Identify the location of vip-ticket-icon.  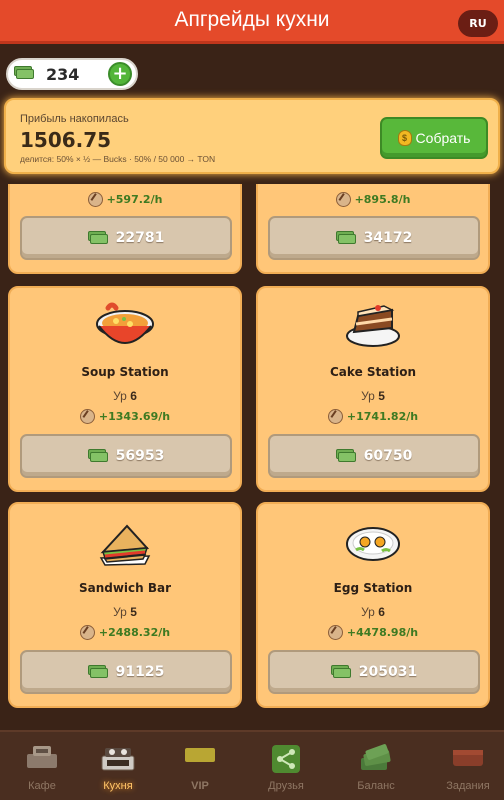
(200, 755).